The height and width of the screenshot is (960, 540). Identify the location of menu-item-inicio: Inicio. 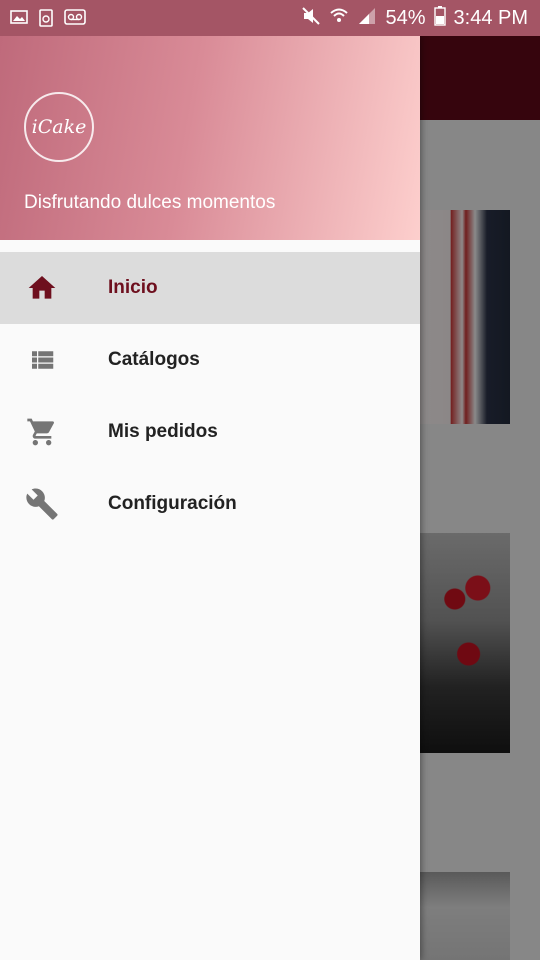
(210, 288).